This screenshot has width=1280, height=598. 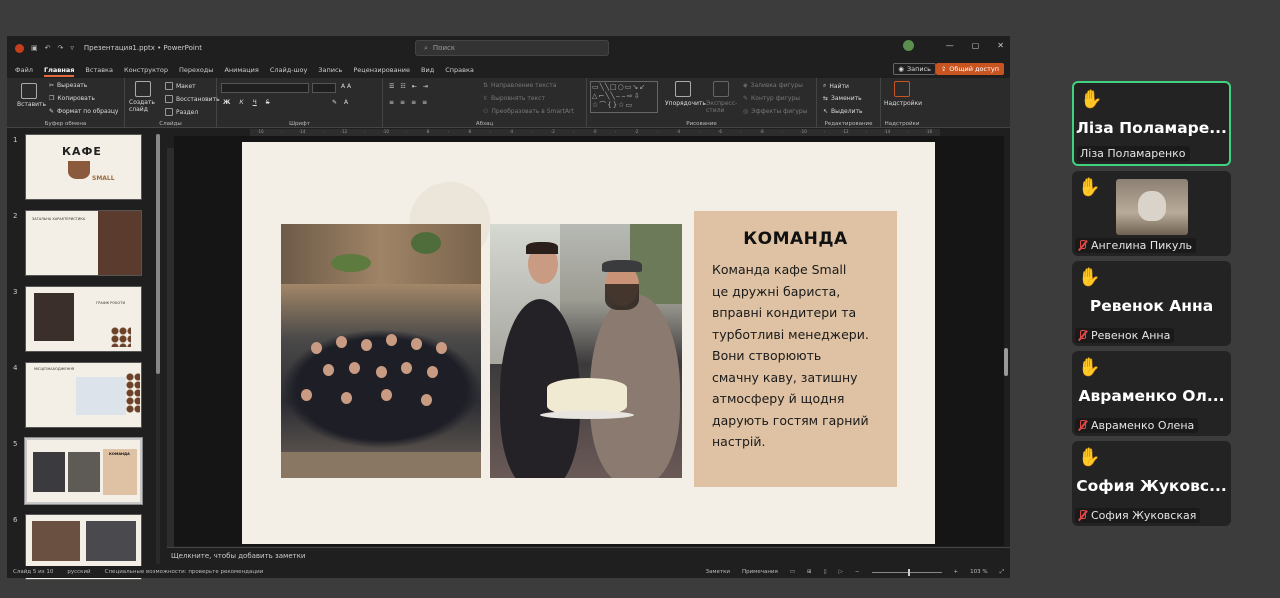 I want to click on font-color-icon: A, so click(x=346, y=102).